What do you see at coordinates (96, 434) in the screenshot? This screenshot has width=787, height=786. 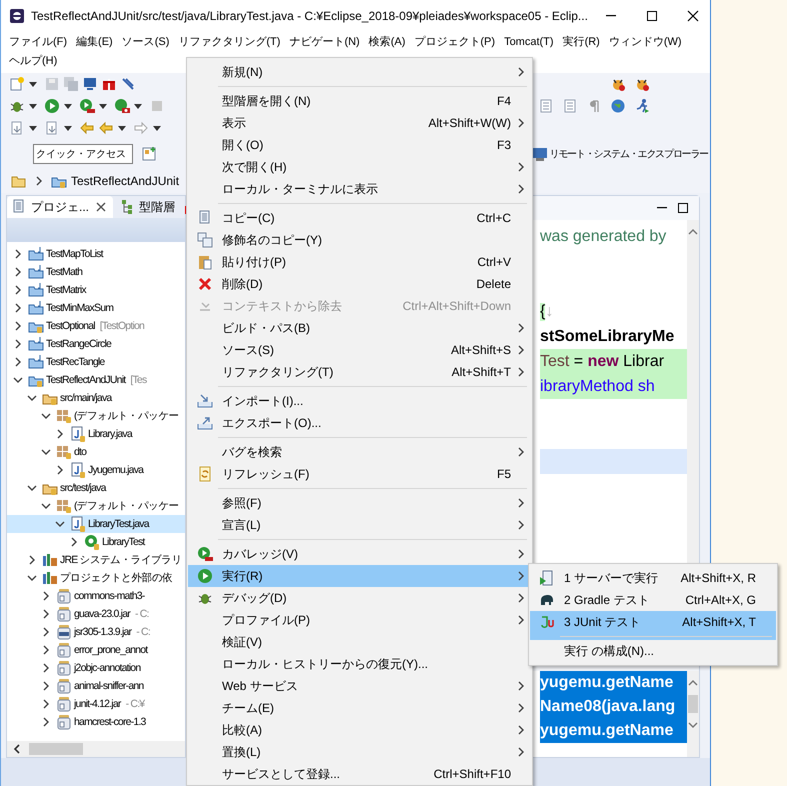 I see `tree-item: Library.java` at bounding box center [96, 434].